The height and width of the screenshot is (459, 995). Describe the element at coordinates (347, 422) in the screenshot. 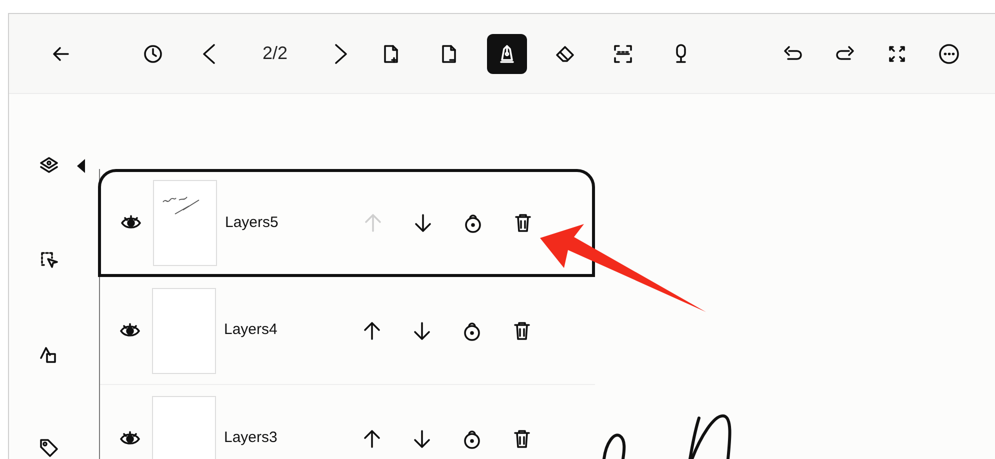

I see `layer-row: Layers3` at that location.